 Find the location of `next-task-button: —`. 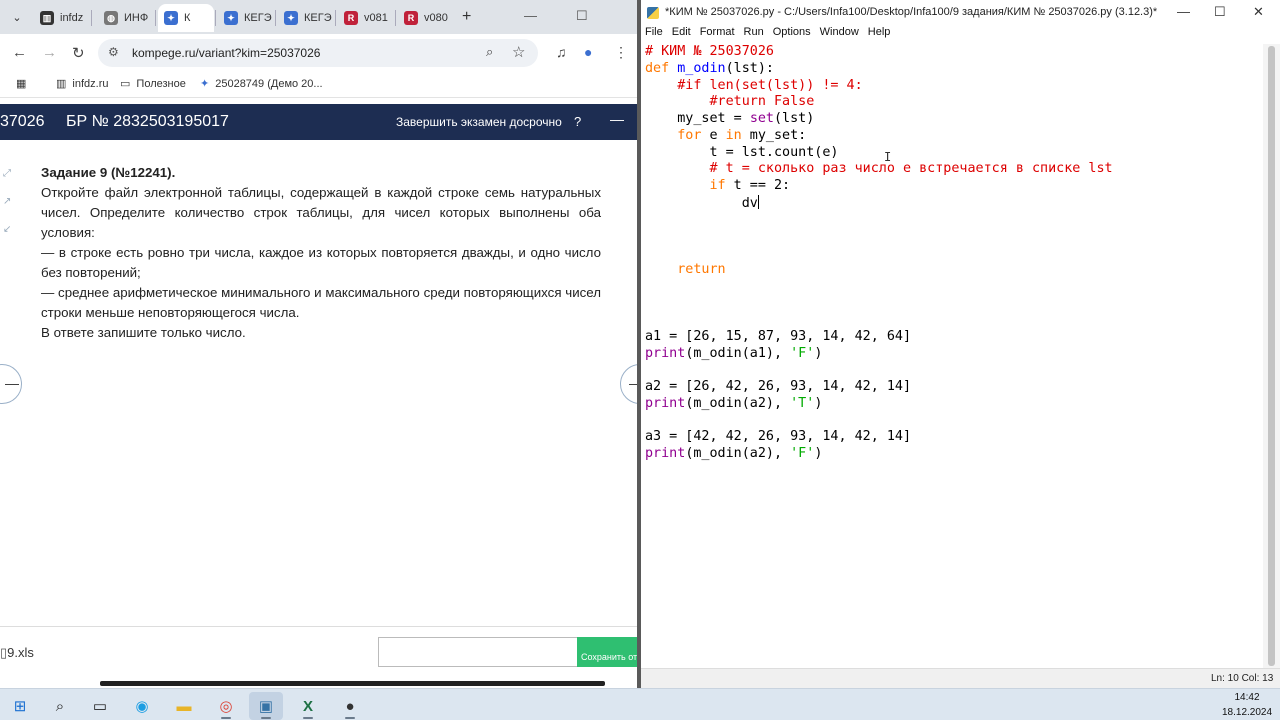

next-task-button: — is located at coordinates (628, 384).